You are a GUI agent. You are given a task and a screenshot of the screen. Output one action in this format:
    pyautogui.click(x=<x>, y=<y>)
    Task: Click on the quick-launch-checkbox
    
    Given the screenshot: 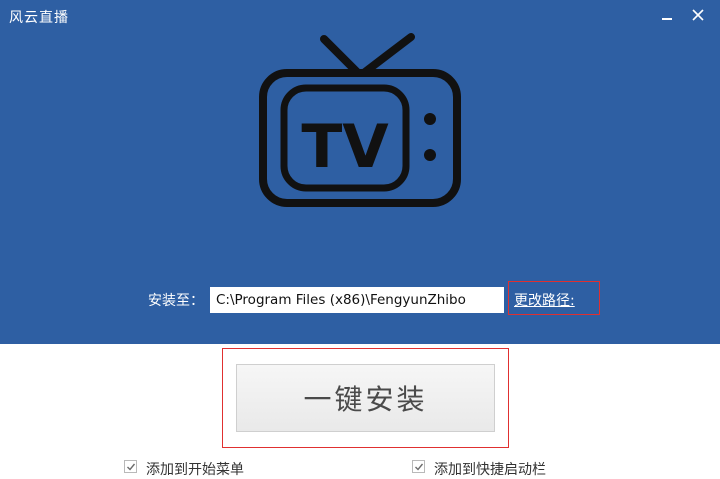 What is the action you would take?
    pyautogui.click(x=418, y=466)
    